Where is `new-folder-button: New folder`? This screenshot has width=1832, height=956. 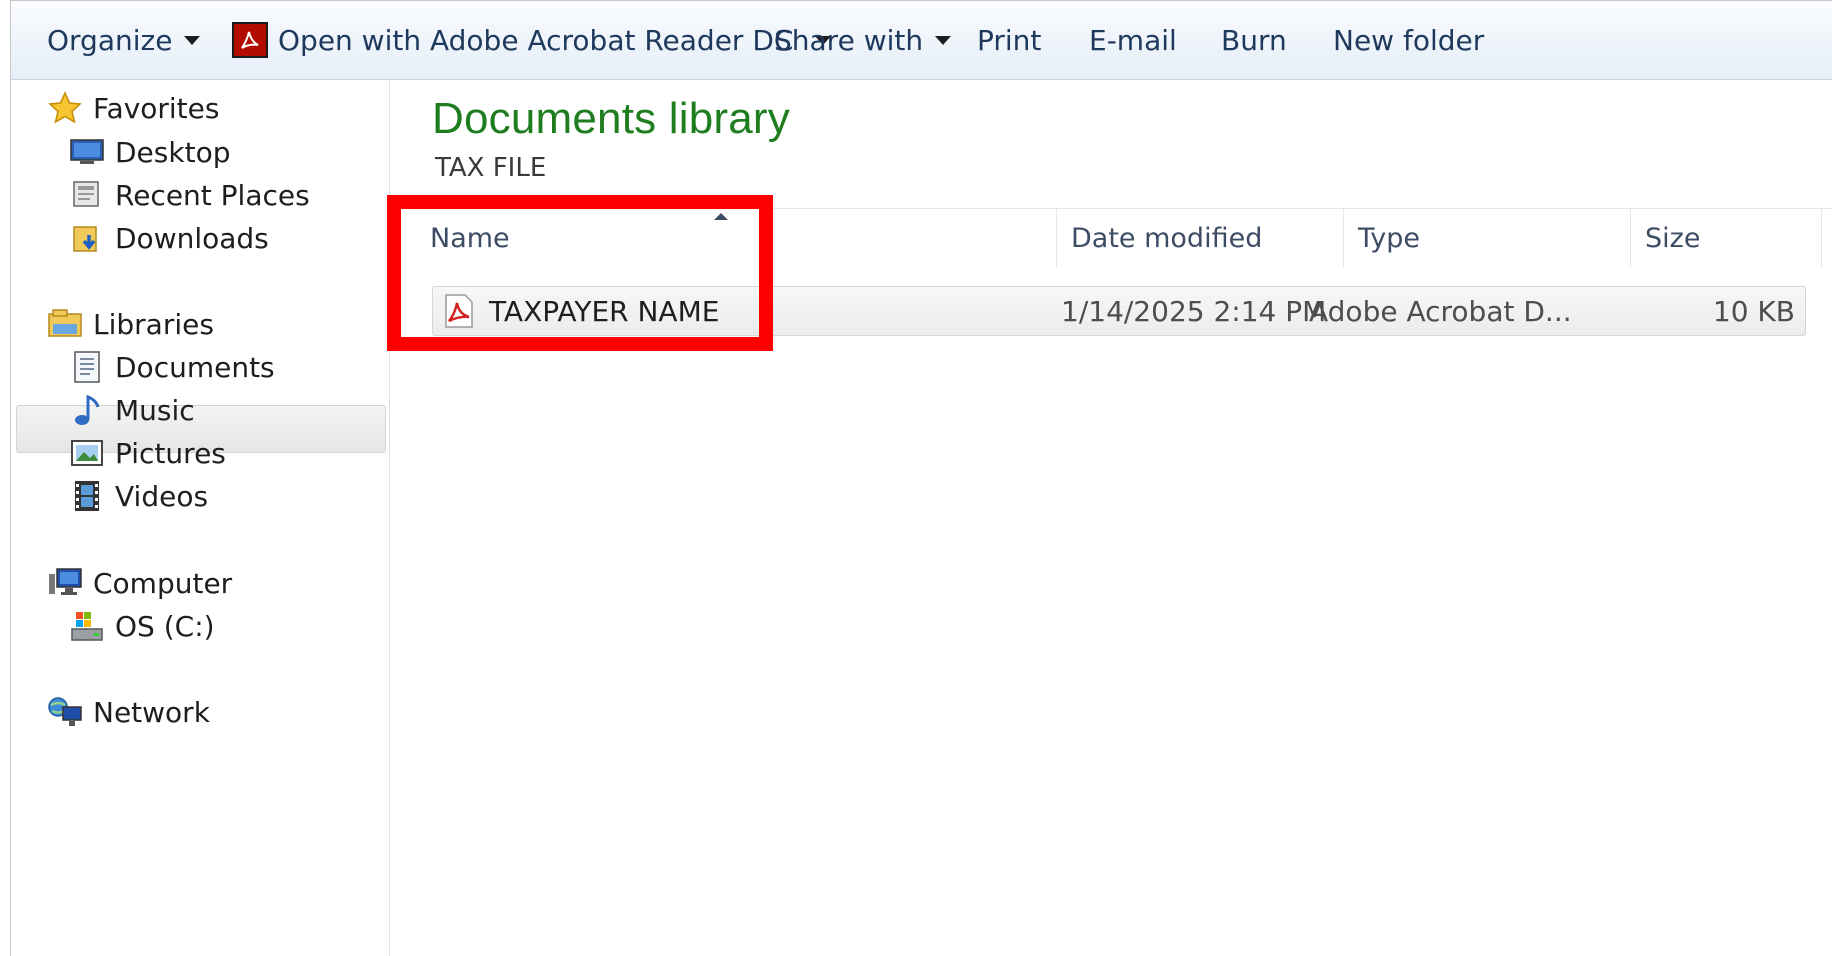
new-folder-button: New folder is located at coordinates (1408, 40).